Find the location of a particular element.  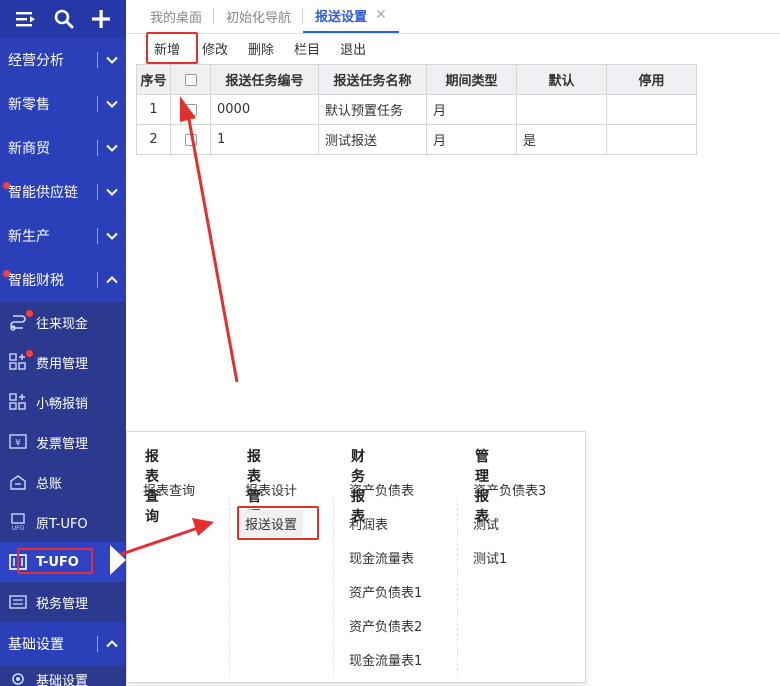

tab-bar: 我的桌面 初始化导航 报送设置 ✕ is located at coordinates (453, 17).